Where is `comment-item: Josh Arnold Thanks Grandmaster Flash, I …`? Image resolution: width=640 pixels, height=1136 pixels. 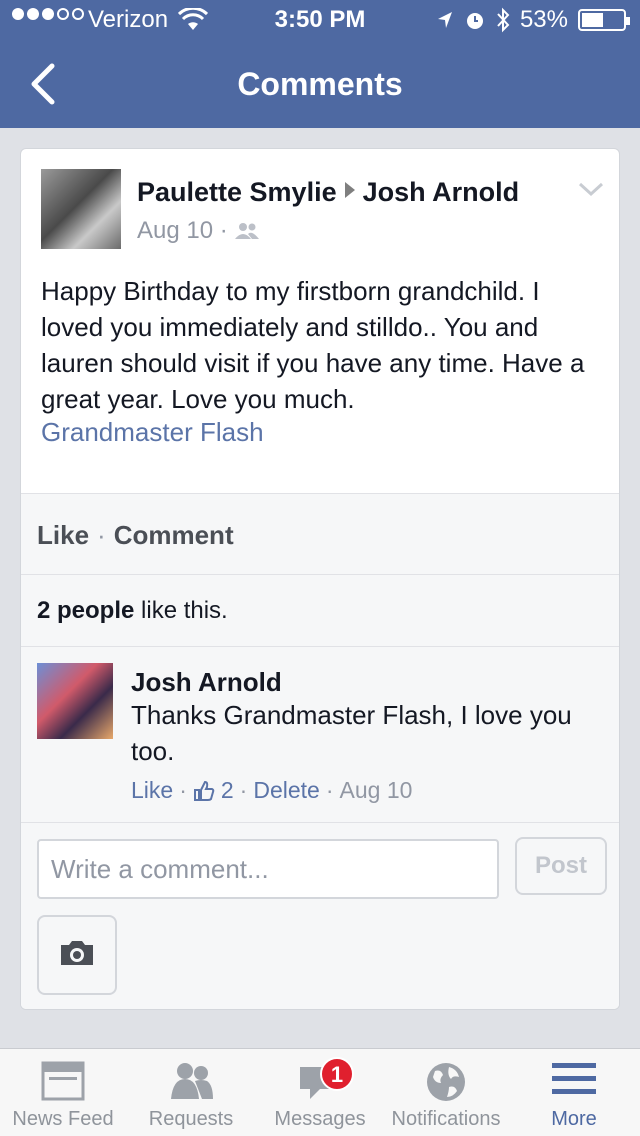 comment-item: Josh Arnold Thanks Grandmaster Flash, I … is located at coordinates (320, 735).